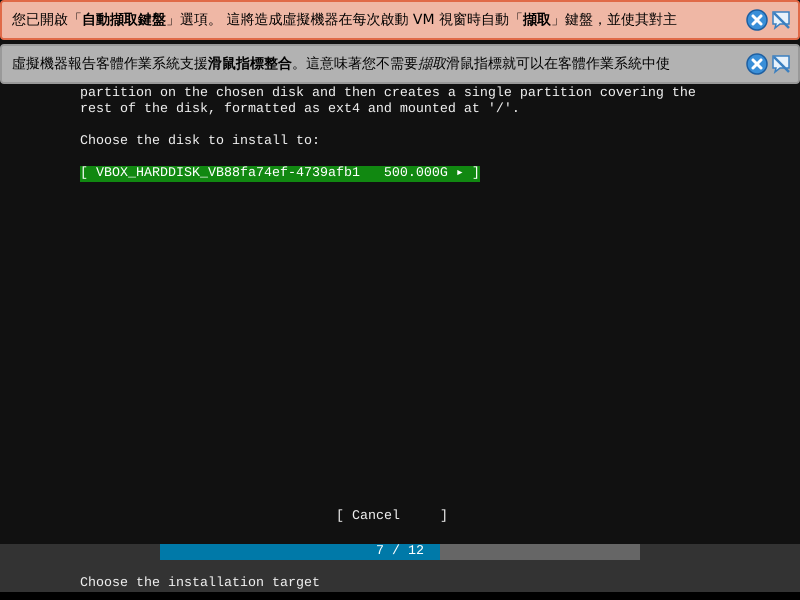 The width and height of the screenshot is (800, 600). I want to click on description-line: partition on the chosen disk and then creates a single partition covering the, so click(388, 94).